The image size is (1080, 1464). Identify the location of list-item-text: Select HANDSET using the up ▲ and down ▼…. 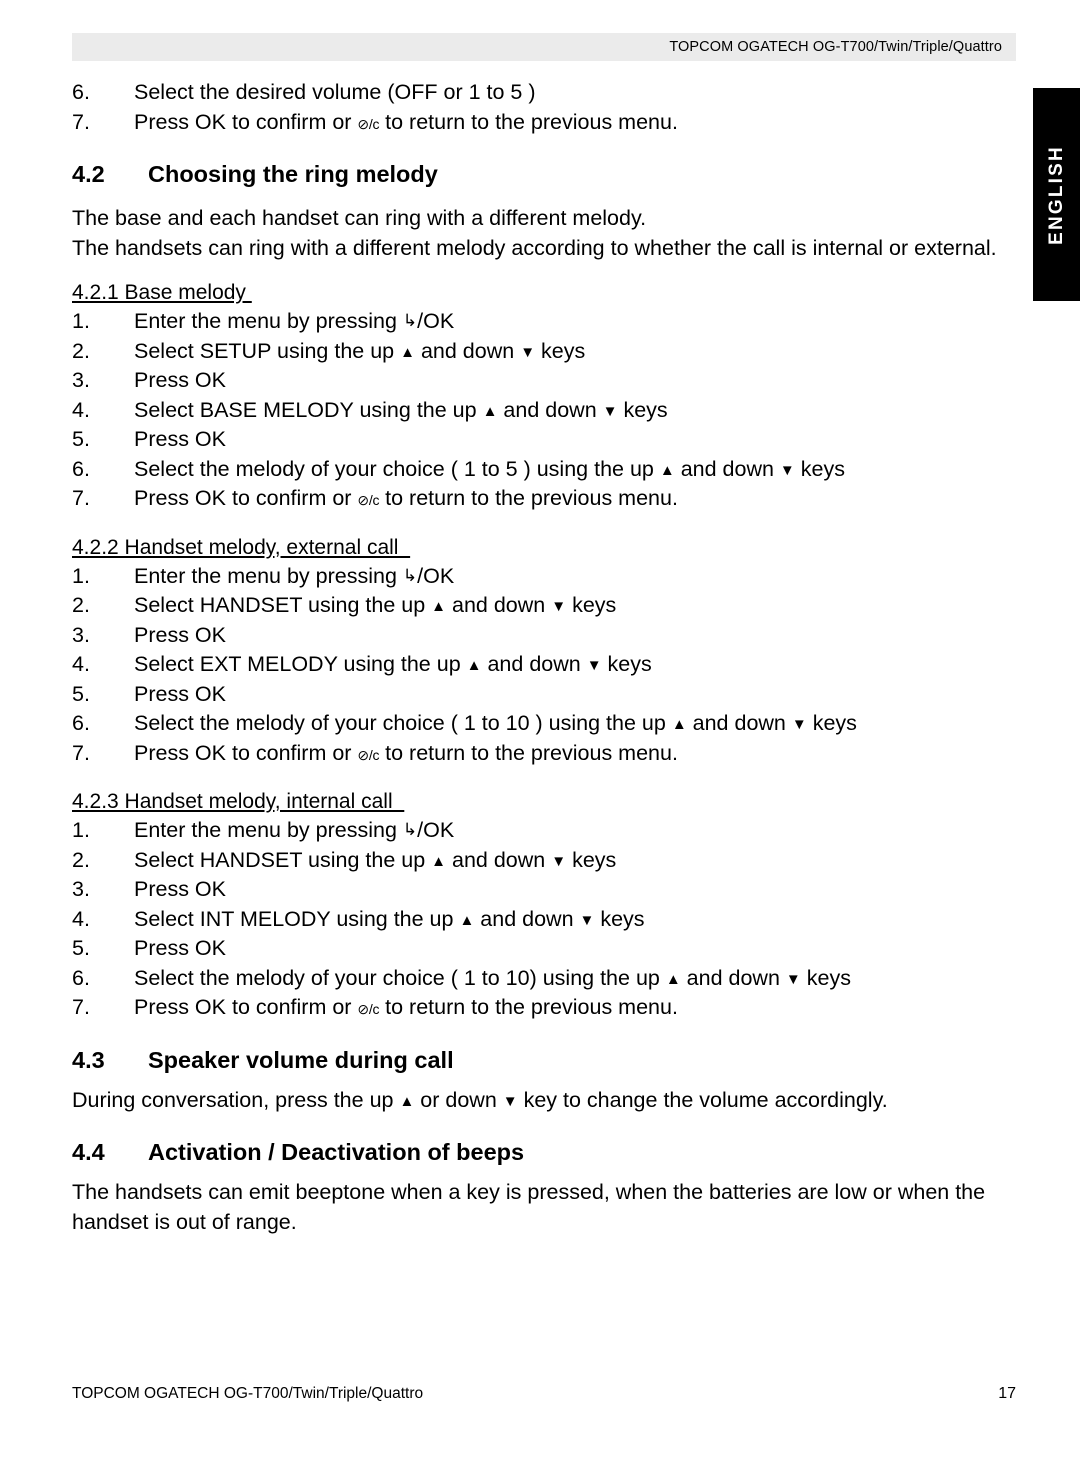
(573, 606).